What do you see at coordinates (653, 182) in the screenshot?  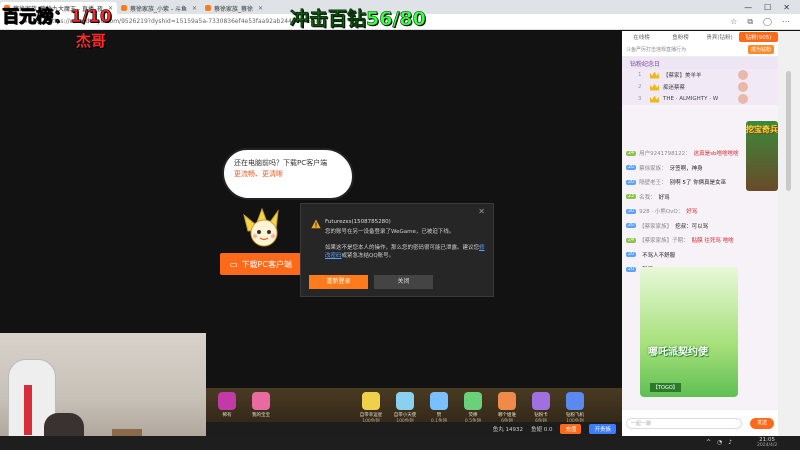 I see `chat-username: 隔壁老王：` at bounding box center [653, 182].